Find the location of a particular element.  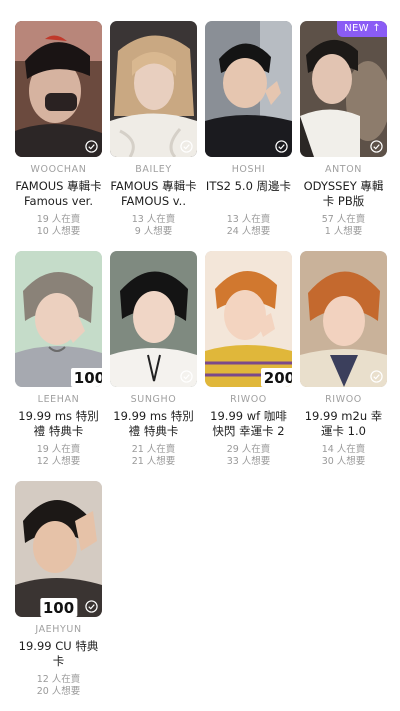

photocard-image: NEW ↑ is located at coordinates (343, 89).